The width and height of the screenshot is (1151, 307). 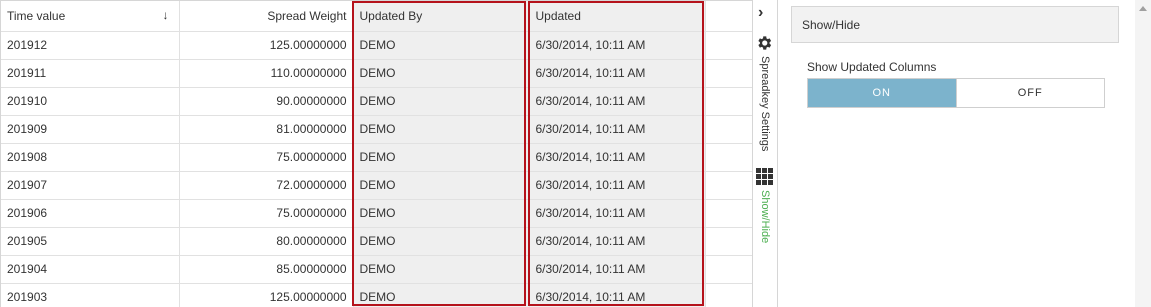 What do you see at coordinates (90, 269) in the screenshot?
I see `cell-time-value: 201904` at bounding box center [90, 269].